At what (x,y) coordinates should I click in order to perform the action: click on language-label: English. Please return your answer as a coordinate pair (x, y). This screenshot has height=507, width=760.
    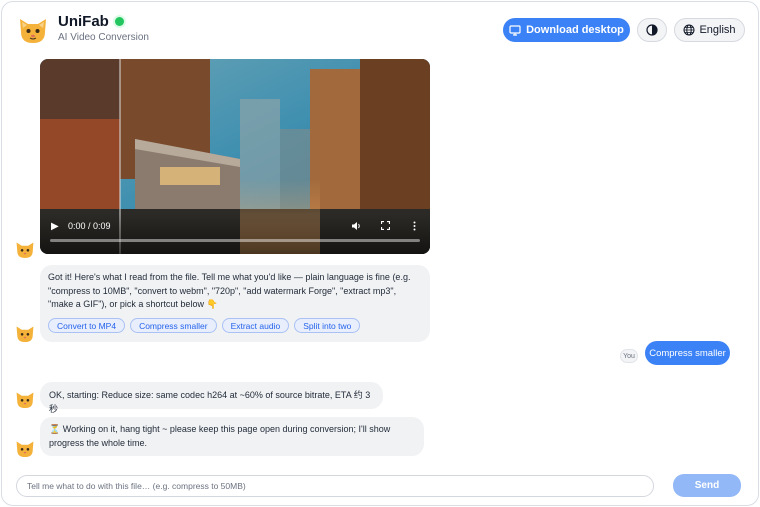
    Looking at the image, I should click on (717, 30).